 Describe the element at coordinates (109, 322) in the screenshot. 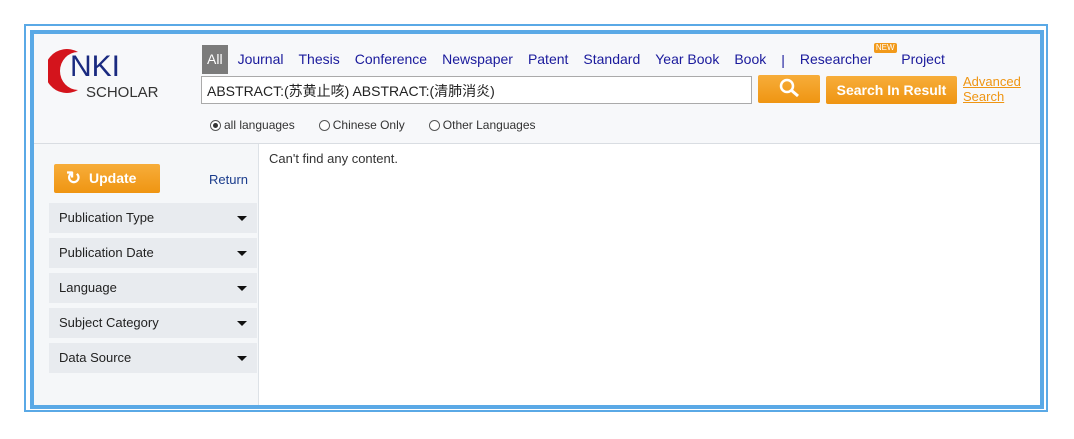

I see `filter-label: Subject Category` at that location.